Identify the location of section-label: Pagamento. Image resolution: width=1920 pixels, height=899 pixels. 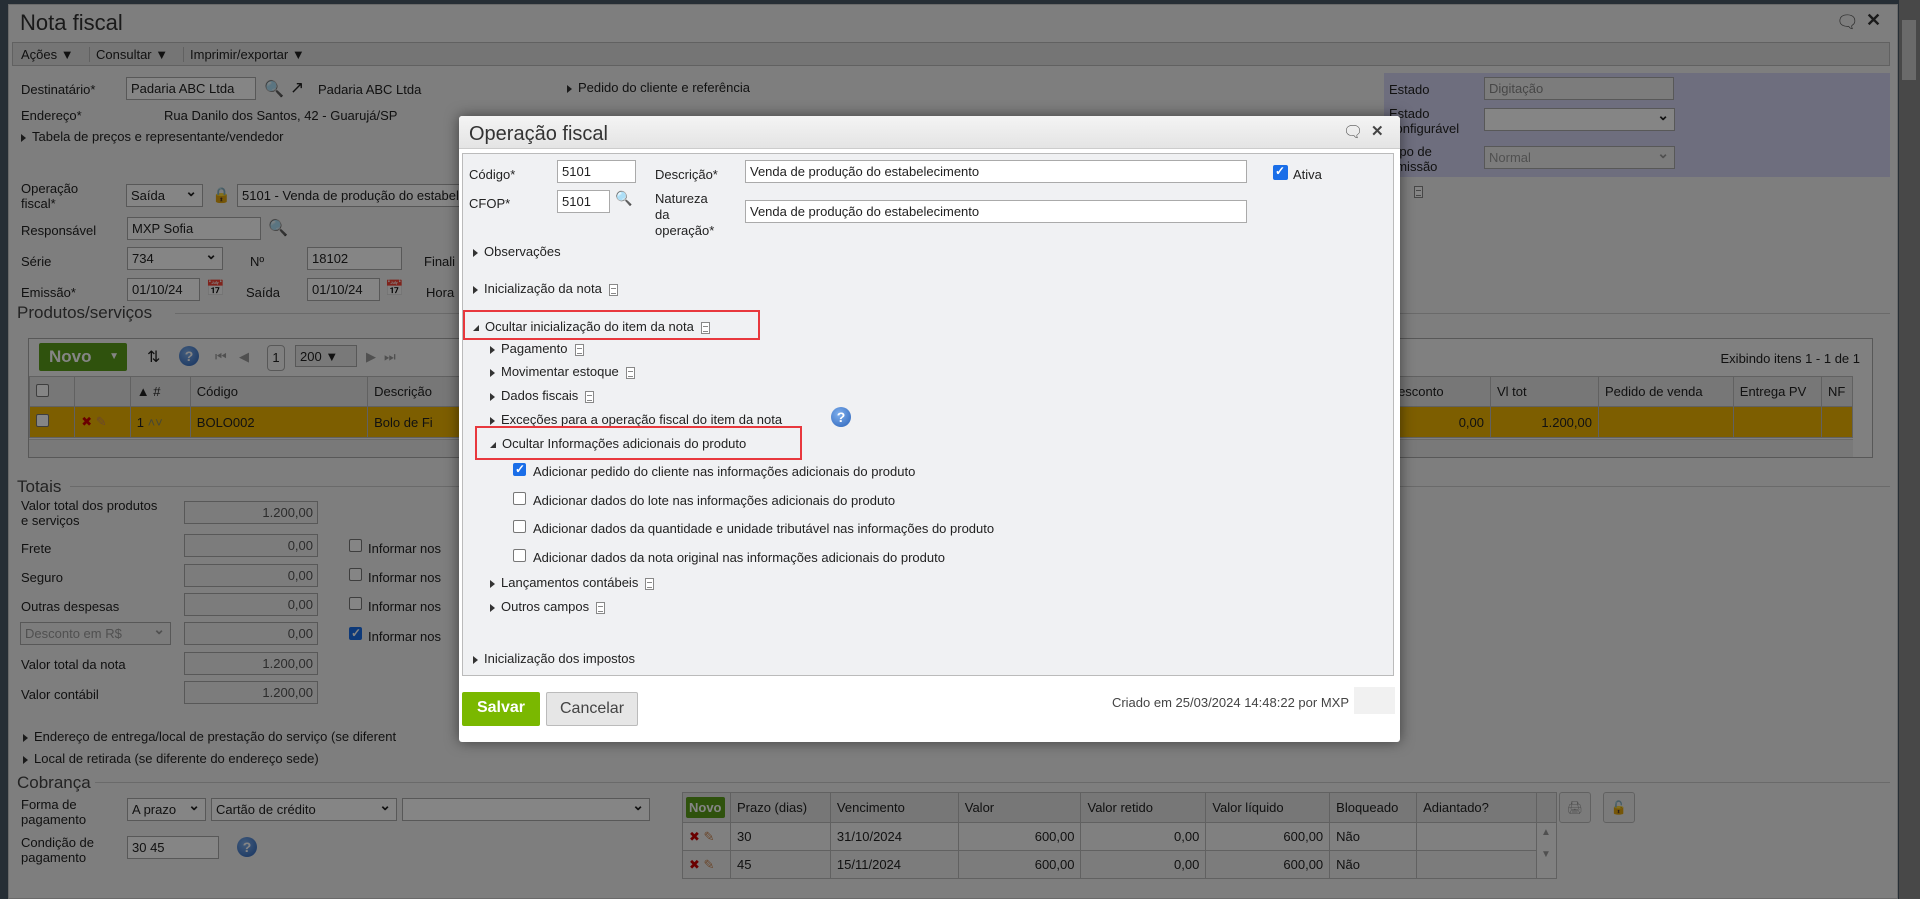
(534, 348).